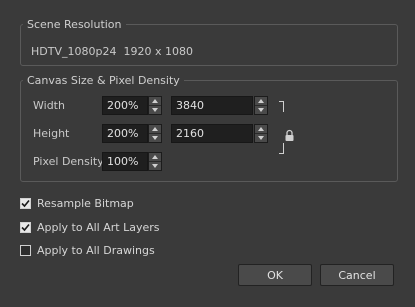 Image resolution: width=415 pixels, height=307 pixels. I want to click on width-pixels-increment, so click(261, 101).